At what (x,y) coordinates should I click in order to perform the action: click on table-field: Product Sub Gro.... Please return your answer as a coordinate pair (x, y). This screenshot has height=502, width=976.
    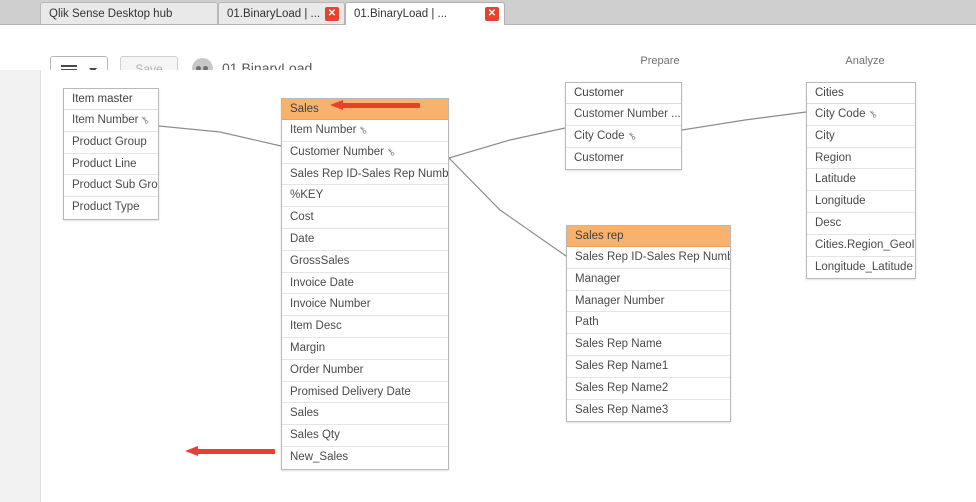
    Looking at the image, I should click on (111, 186).